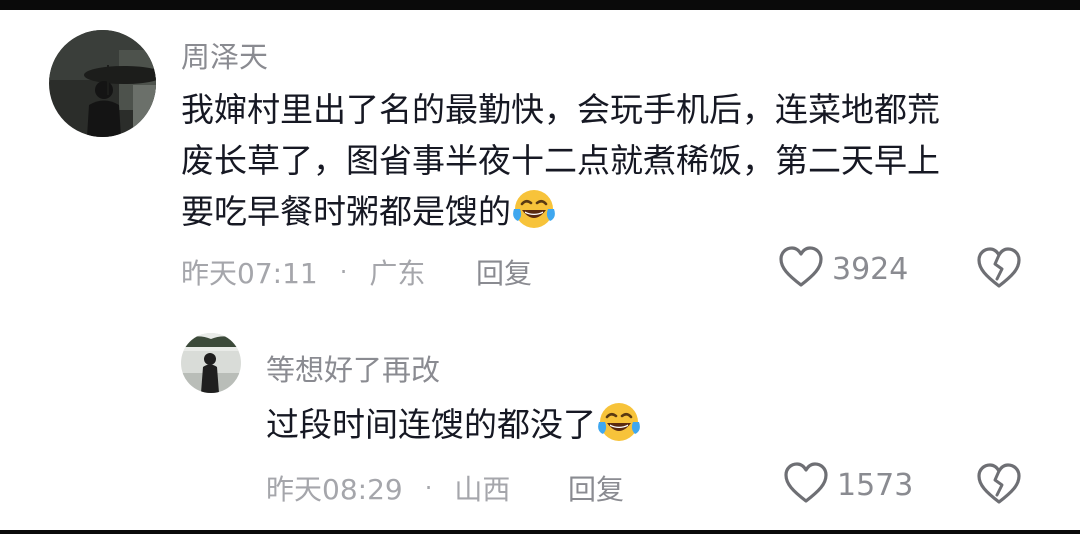  I want to click on top-edge-bar, so click(540, 5).